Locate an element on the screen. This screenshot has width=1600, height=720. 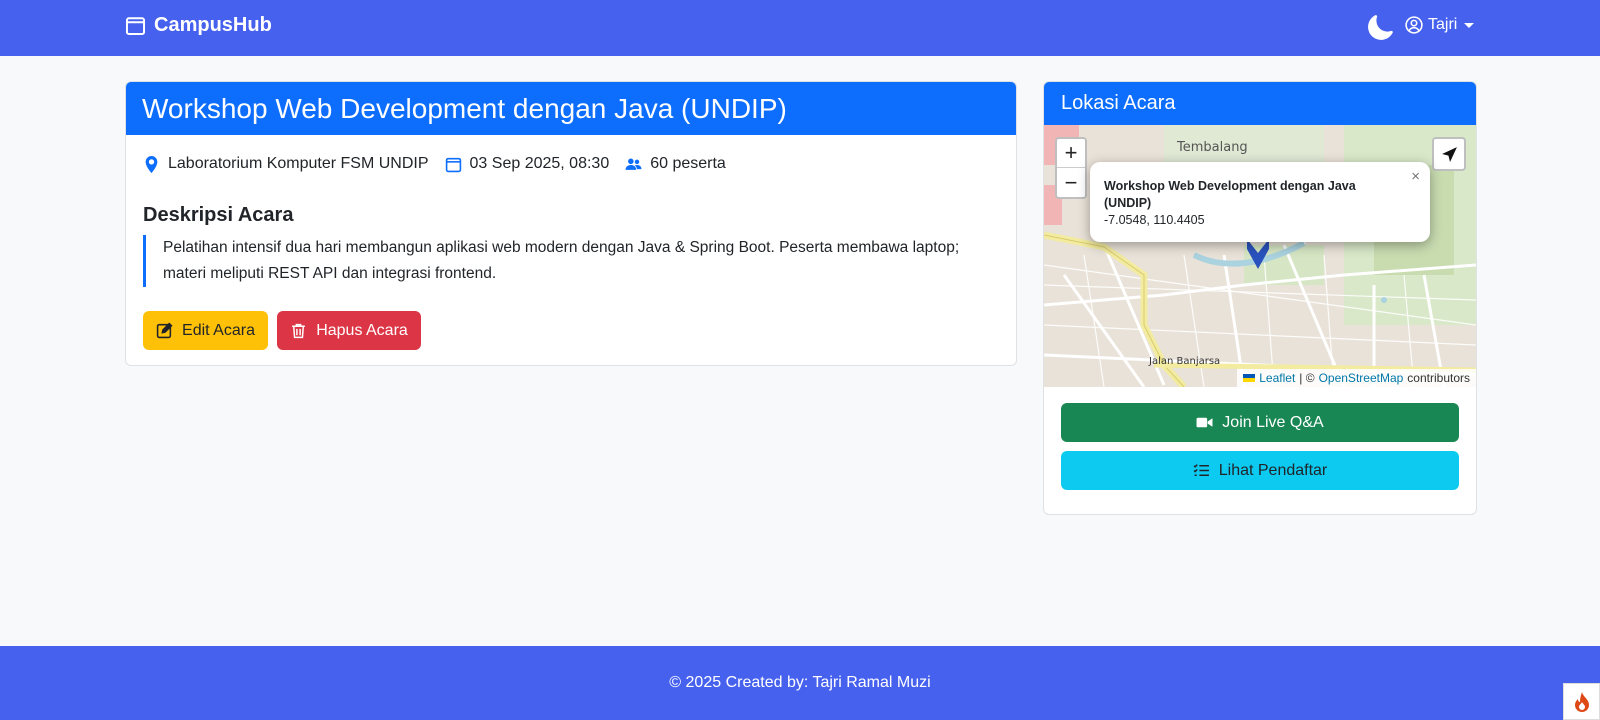
delete-event-button: Hapus Acara is located at coordinates (349, 330).